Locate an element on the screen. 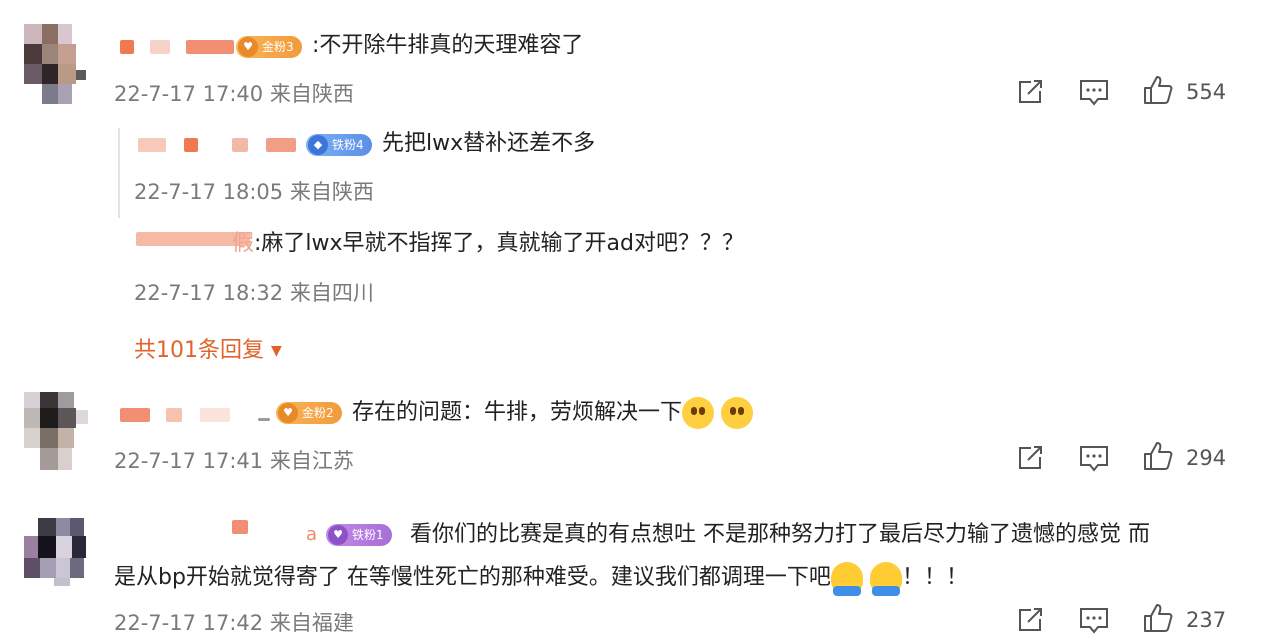 This screenshot has height=637, width=1266. timestamp: 22-7-17 18:05 is located at coordinates (209, 192).